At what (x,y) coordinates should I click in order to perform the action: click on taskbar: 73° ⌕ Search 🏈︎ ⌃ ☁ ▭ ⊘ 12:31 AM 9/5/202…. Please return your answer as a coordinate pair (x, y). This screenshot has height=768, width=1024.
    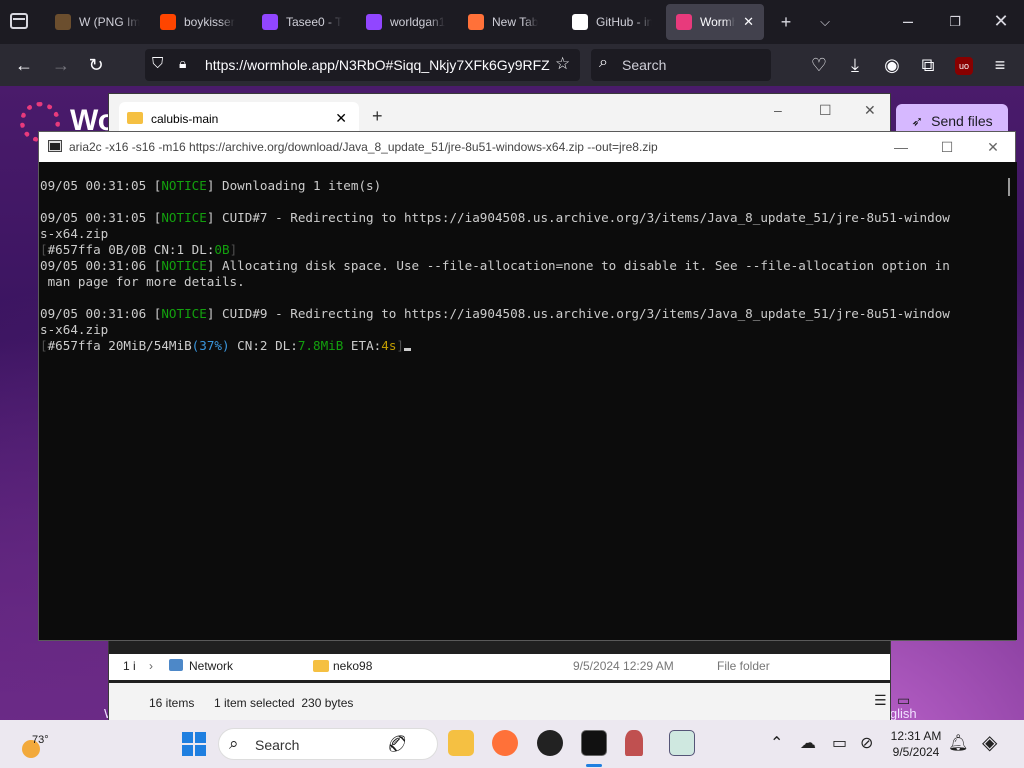
    Looking at the image, I should click on (512, 744).